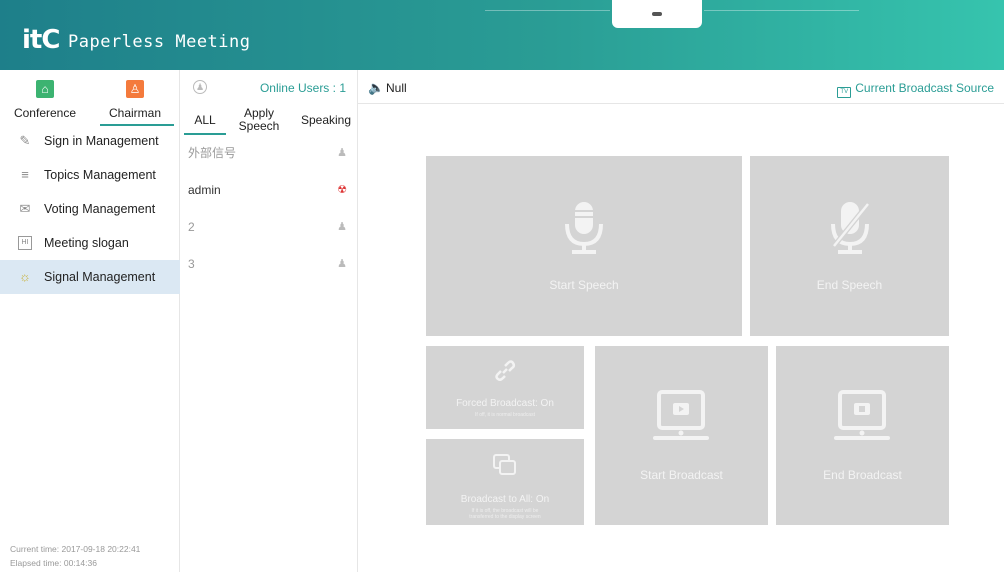  I want to click on link-icon, so click(505, 371).